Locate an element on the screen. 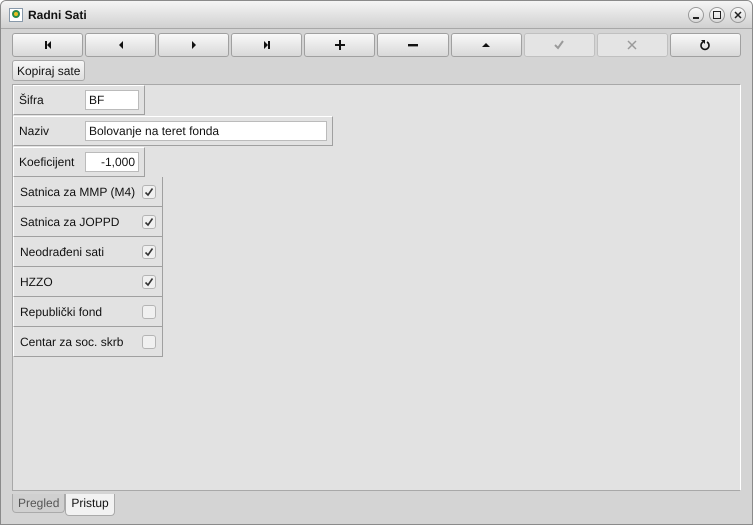  refresh-icon is located at coordinates (705, 45).